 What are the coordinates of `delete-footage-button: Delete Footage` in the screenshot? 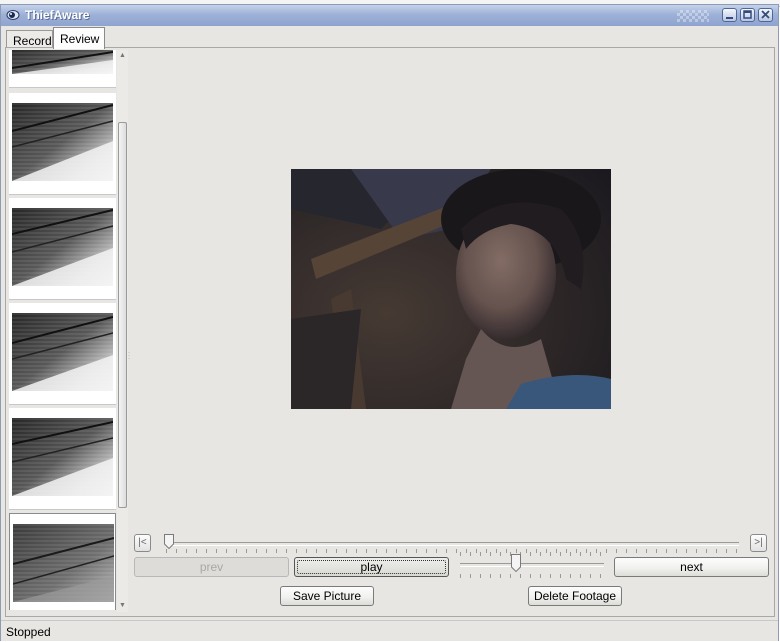 It's located at (575, 596).